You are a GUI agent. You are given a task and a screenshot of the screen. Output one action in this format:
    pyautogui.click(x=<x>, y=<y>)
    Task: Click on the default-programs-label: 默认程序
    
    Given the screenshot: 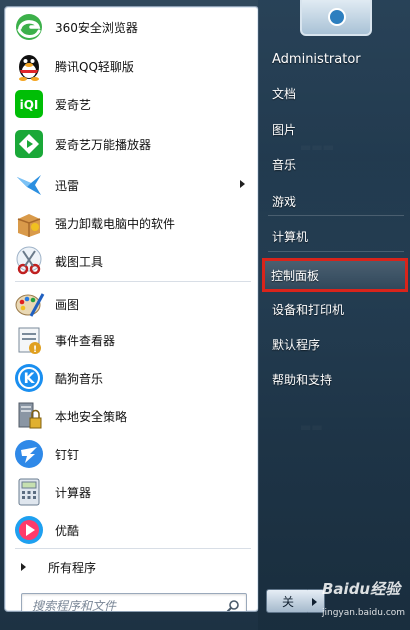 What is the action you would take?
    pyautogui.click(x=296, y=344)
    